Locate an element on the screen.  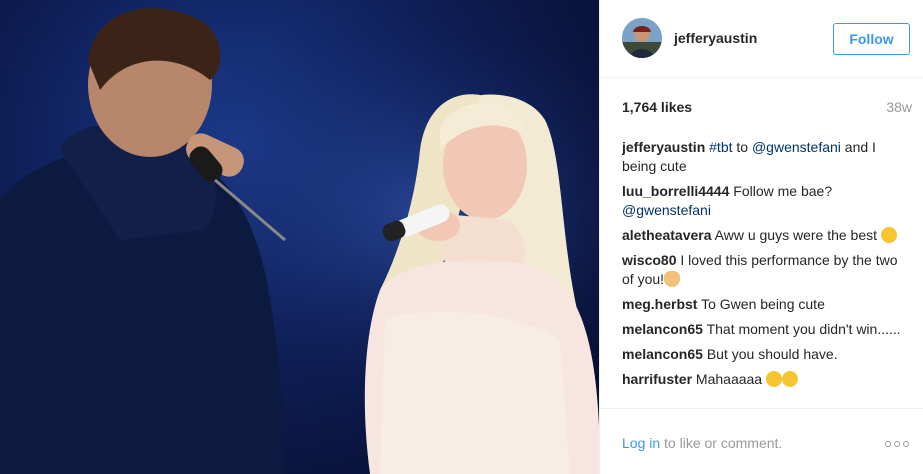
comment-username: luu_borrelli4444 is located at coordinates (675, 191).